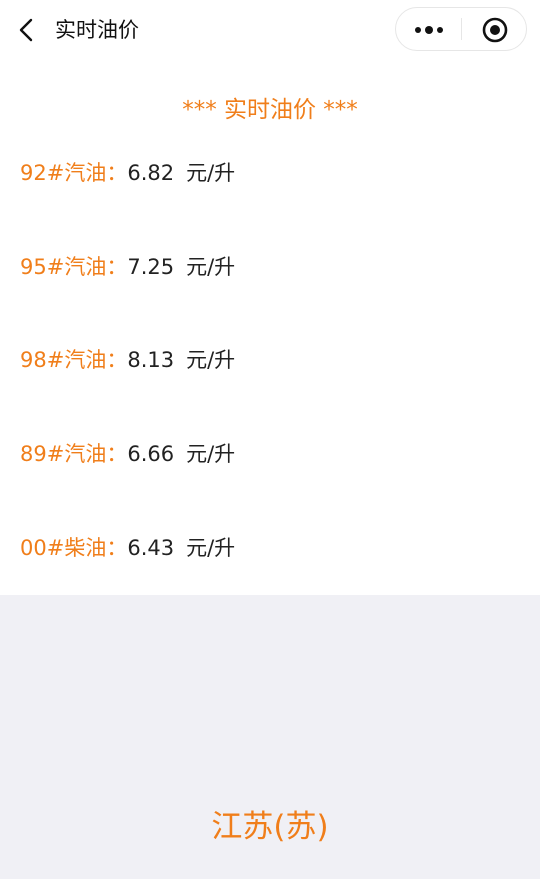 The height and width of the screenshot is (879, 540). What do you see at coordinates (270, 827) in the screenshot?
I see `province-selector: 江苏(苏)` at bounding box center [270, 827].